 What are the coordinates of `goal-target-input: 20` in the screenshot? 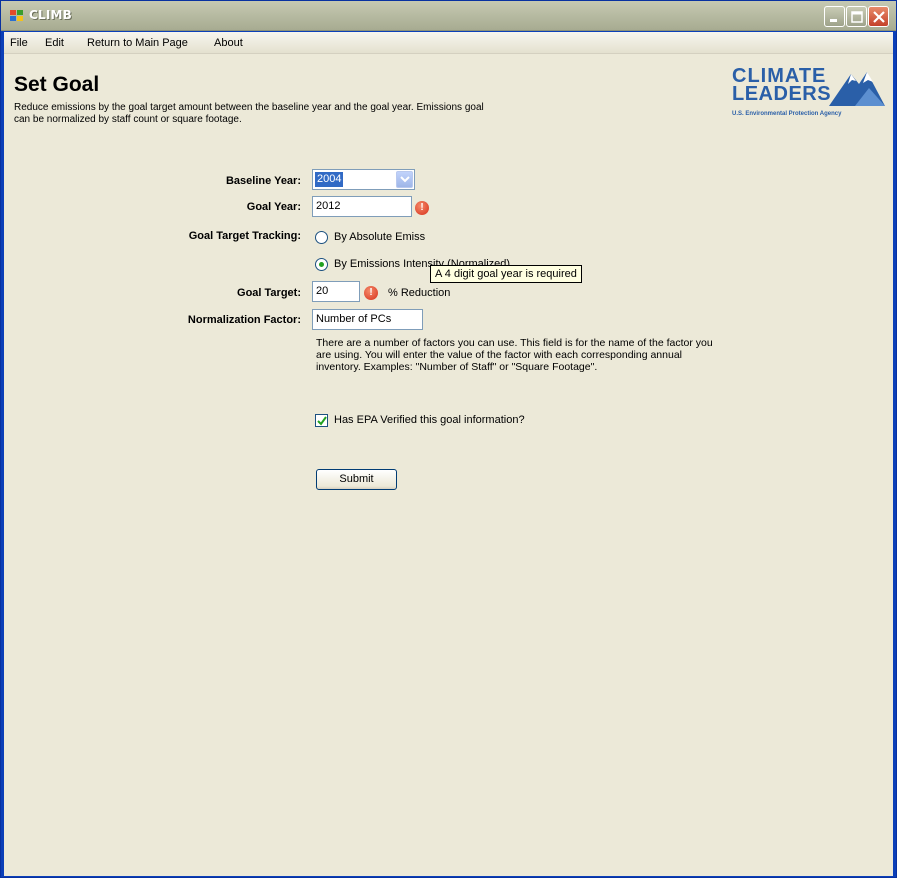 It's located at (336, 291).